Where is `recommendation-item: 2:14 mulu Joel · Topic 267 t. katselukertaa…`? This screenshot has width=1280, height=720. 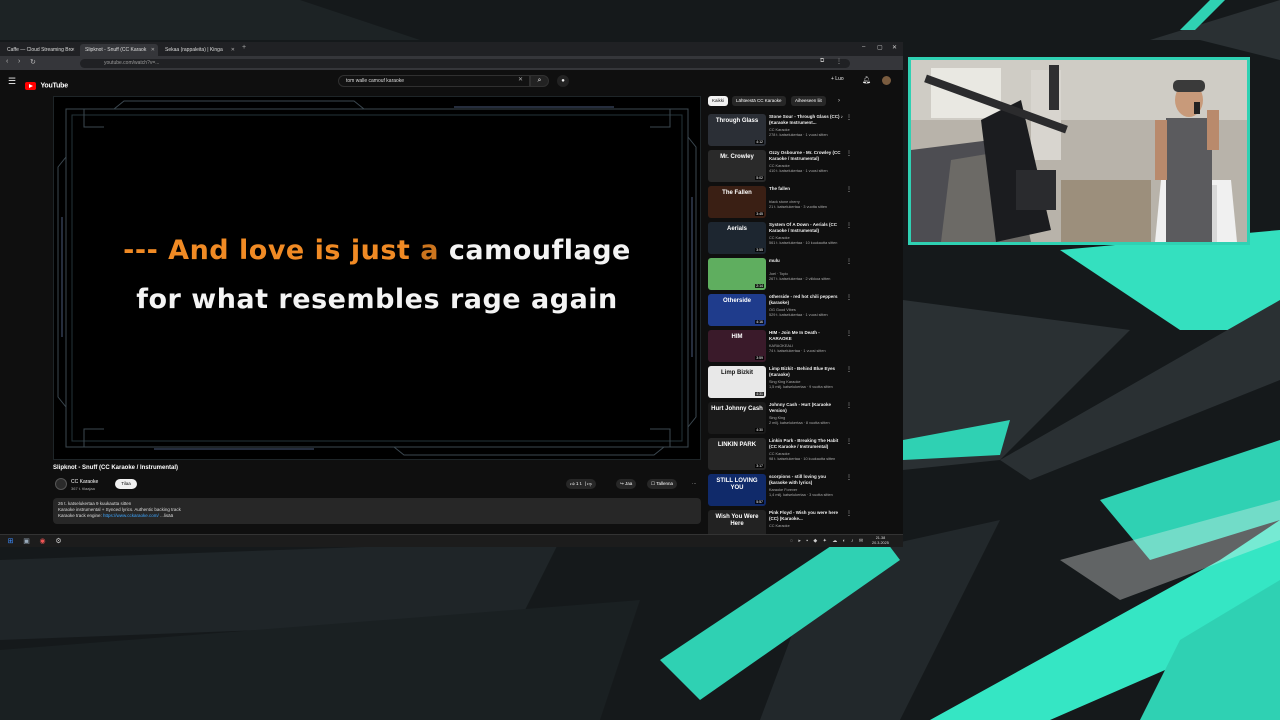 recommendation-item: 2:14 mulu Joel · Topic 267 t. katselukertaa… is located at coordinates (780, 275).